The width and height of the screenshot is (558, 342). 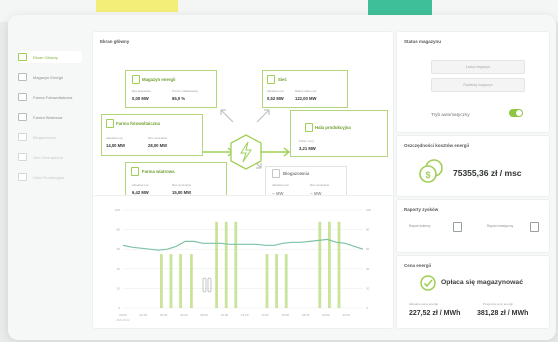 What do you see at coordinates (423, 304) in the screenshot?
I see `buy-price-label: Aktualna cena energii` at bounding box center [423, 304].